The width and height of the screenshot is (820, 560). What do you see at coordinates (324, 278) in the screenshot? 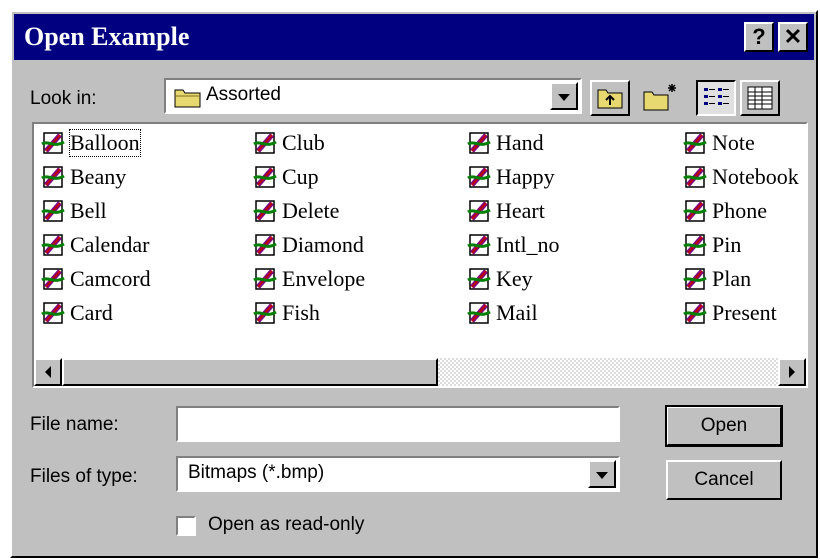
I see `file-name-text: Envelope` at bounding box center [324, 278].